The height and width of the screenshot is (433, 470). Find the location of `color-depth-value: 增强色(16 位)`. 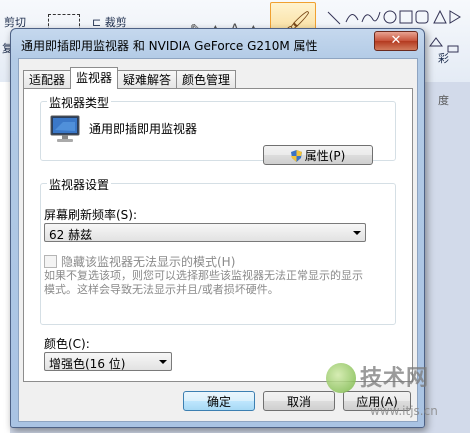

color-depth-value: 增强色(16 位) is located at coordinates (87, 364).